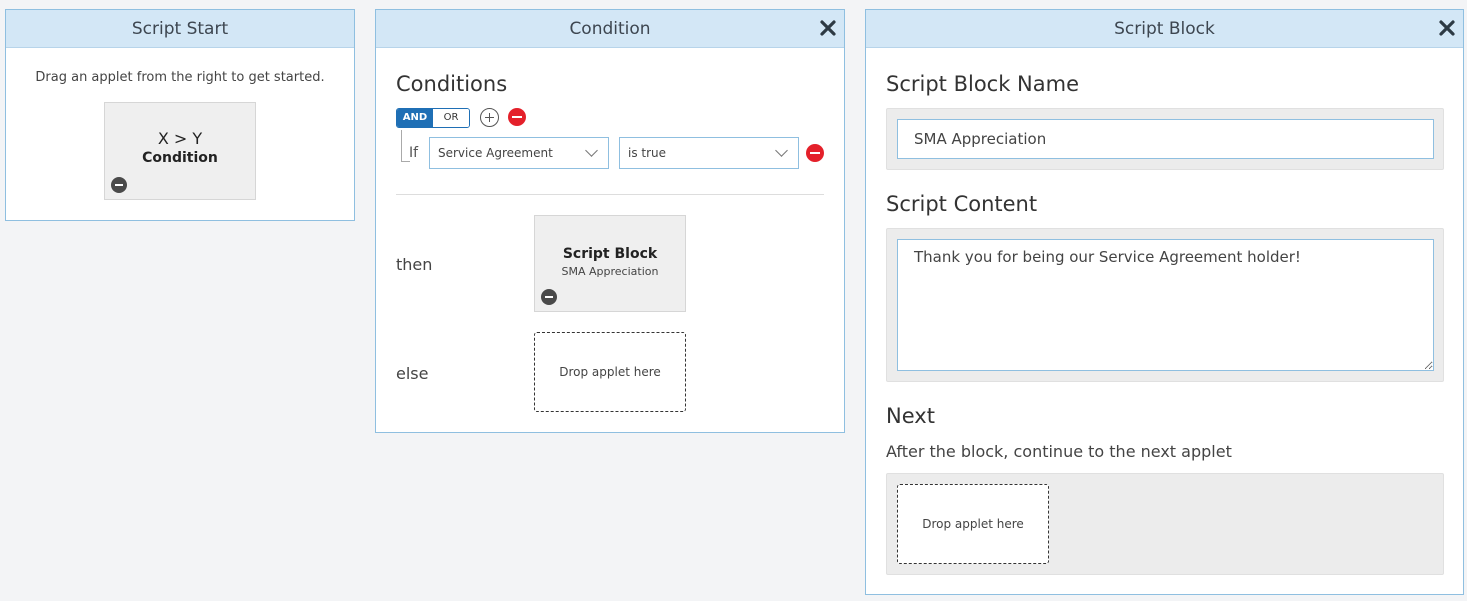 Image resolution: width=1467 pixels, height=601 pixels. I want to click on panel-title: Condition, so click(610, 29).